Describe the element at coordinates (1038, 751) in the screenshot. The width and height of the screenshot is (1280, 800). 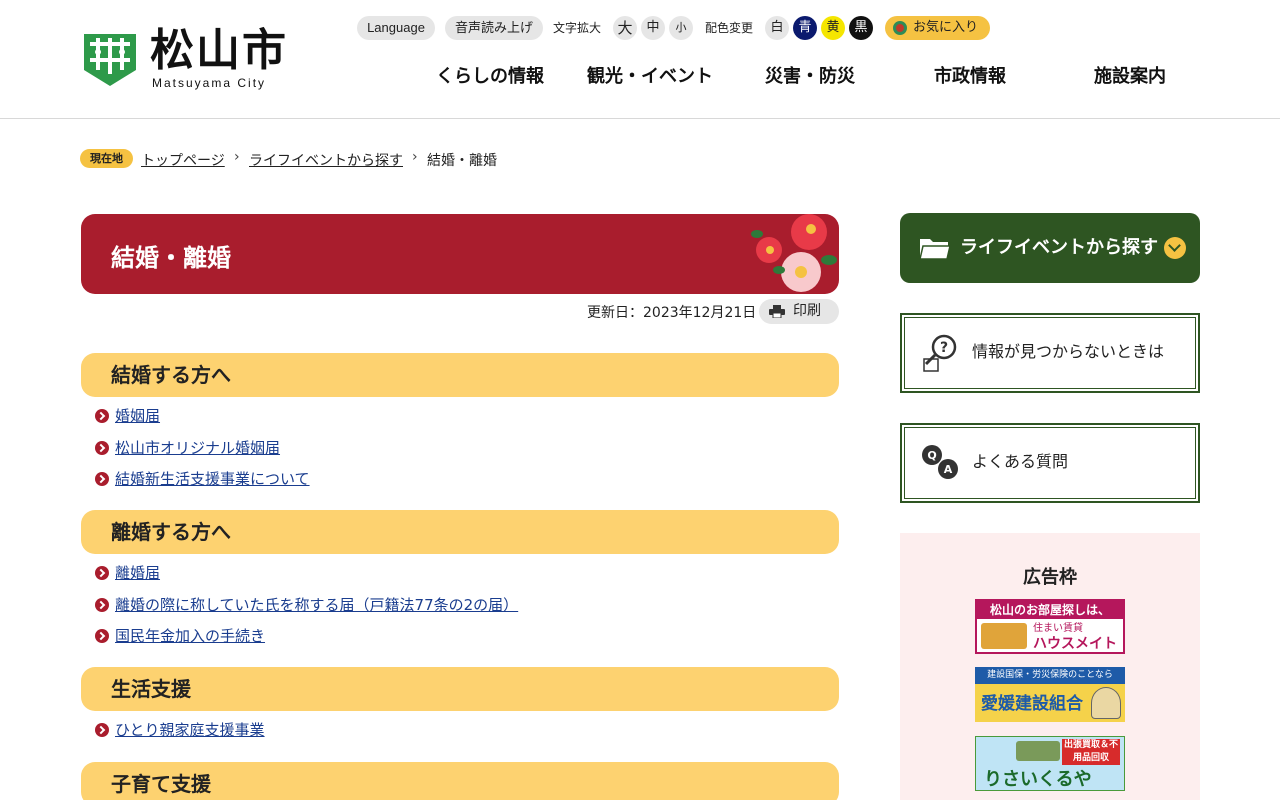
I see `truck-icon` at that location.